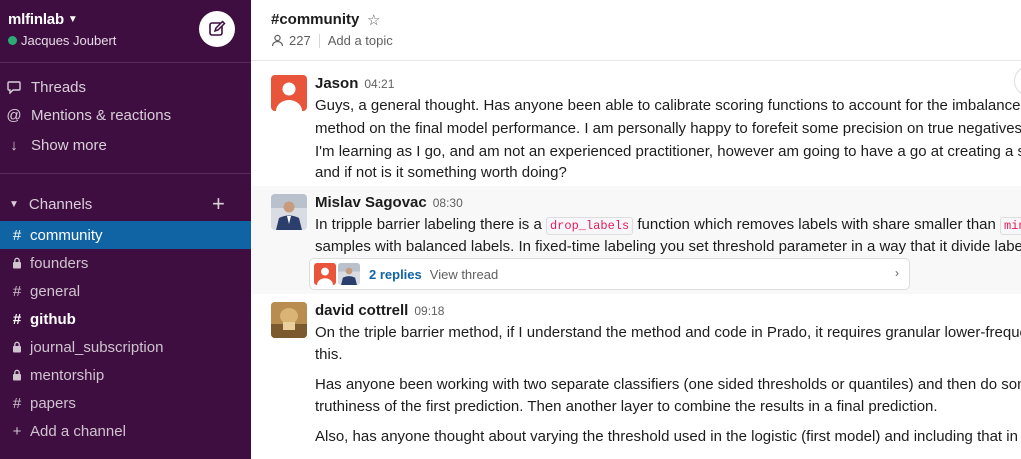  Describe the element at coordinates (589, 226) in the screenshot. I see `inline-code: drop_labels` at that location.